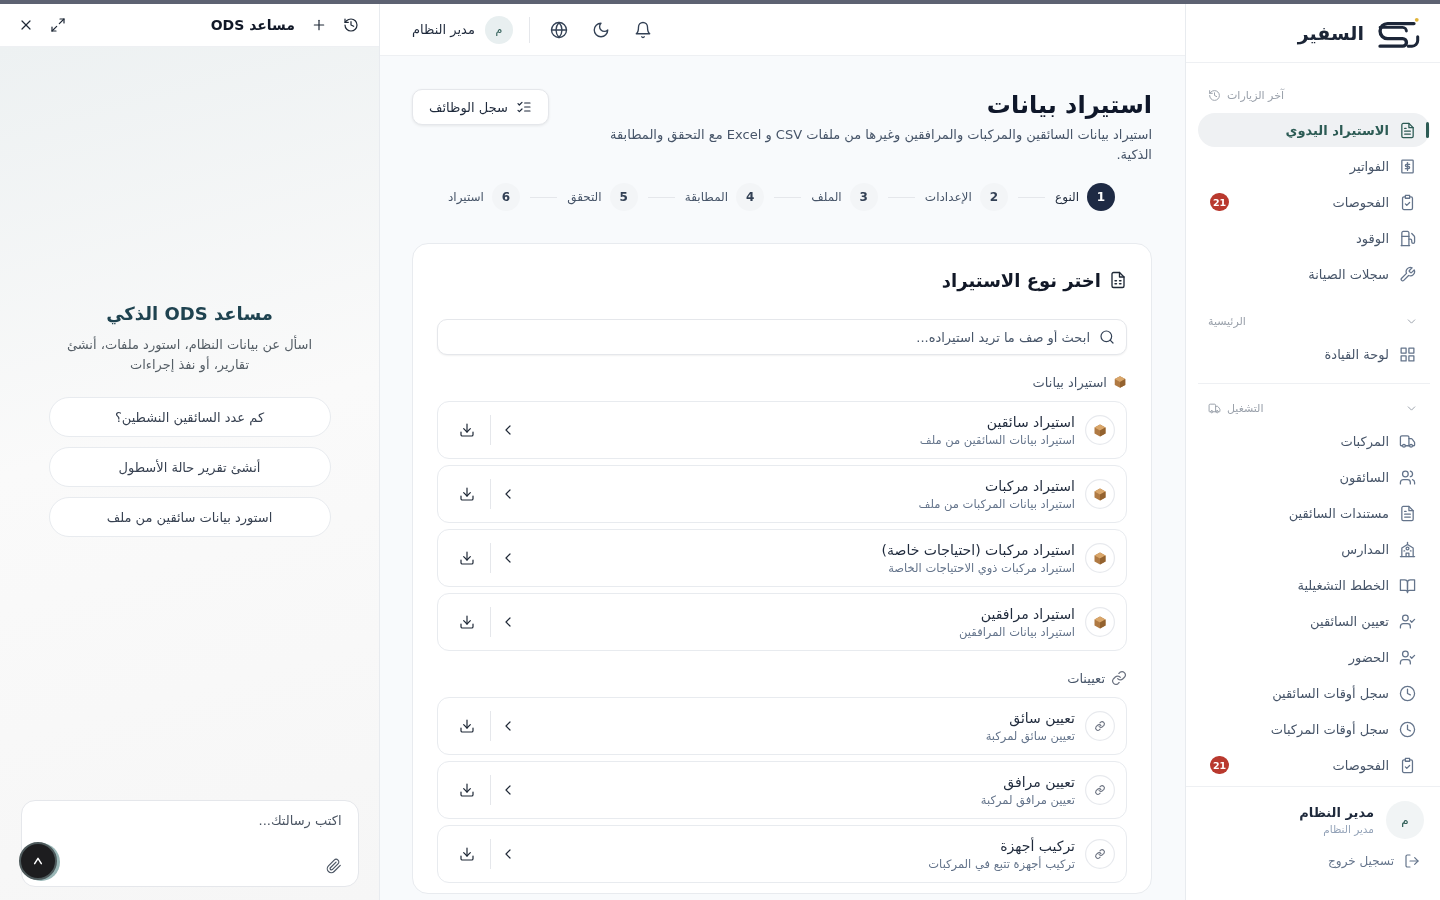  I want to click on nav-item: سجل أوقات السائقين, so click(1314, 693).